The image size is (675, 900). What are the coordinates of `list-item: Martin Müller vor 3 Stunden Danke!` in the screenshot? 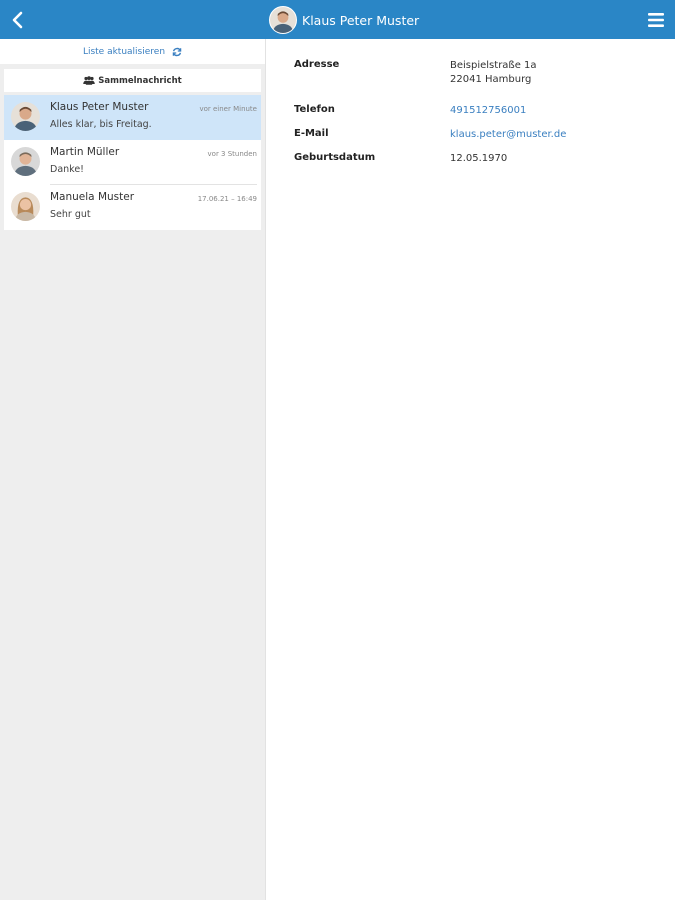 It's located at (132, 162).